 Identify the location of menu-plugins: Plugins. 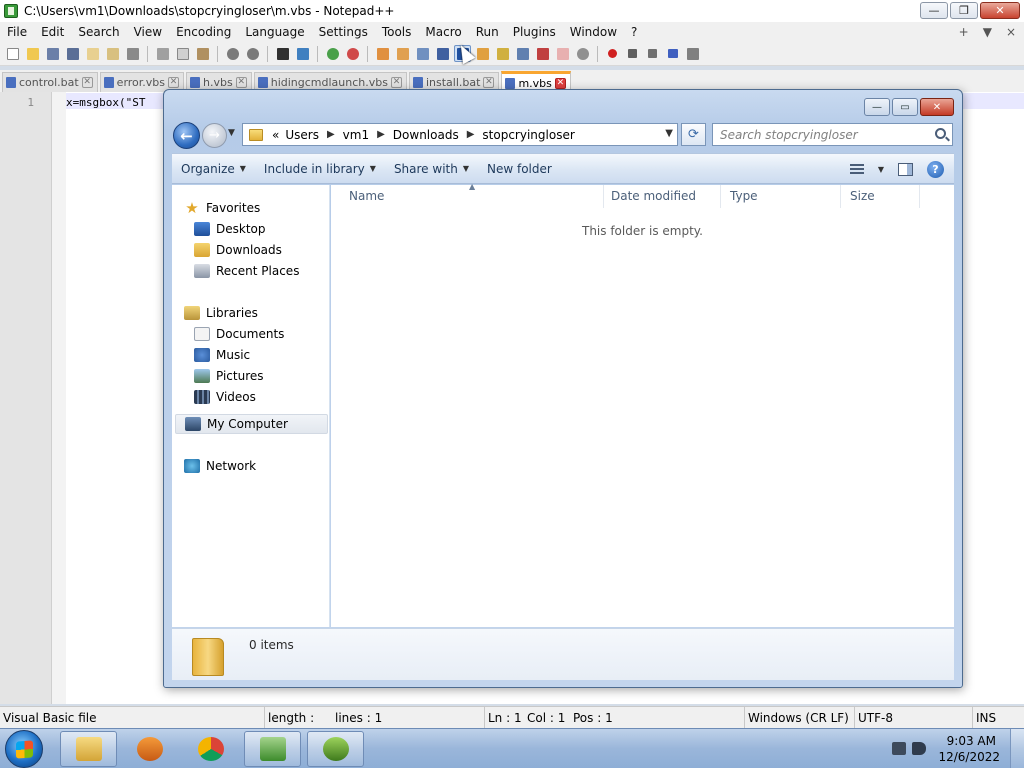
(534, 32).